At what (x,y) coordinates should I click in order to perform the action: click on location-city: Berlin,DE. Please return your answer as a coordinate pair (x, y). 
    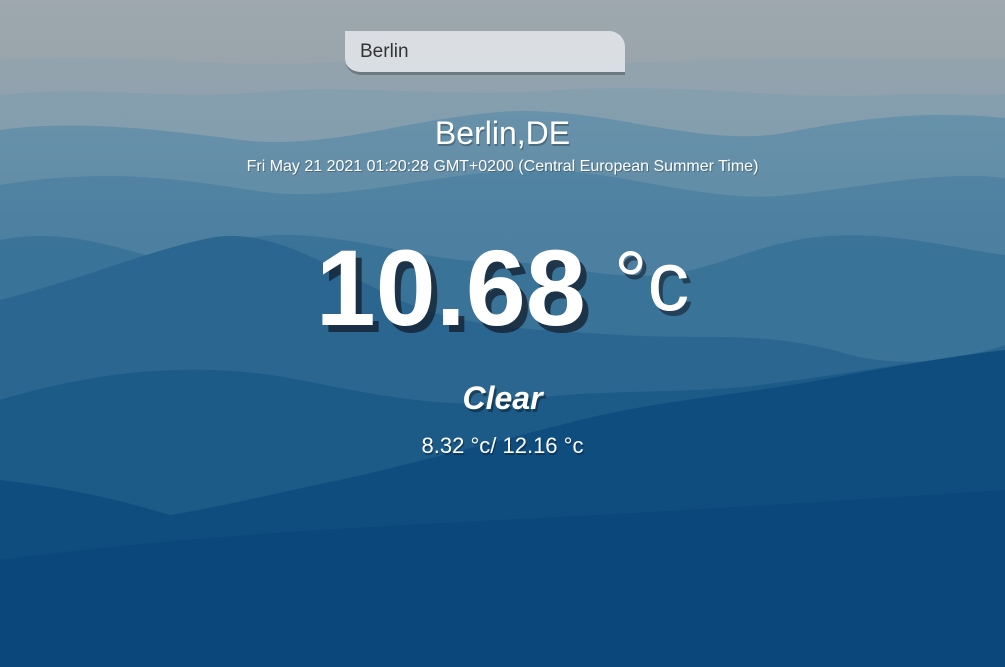
    Looking at the image, I should click on (502, 133).